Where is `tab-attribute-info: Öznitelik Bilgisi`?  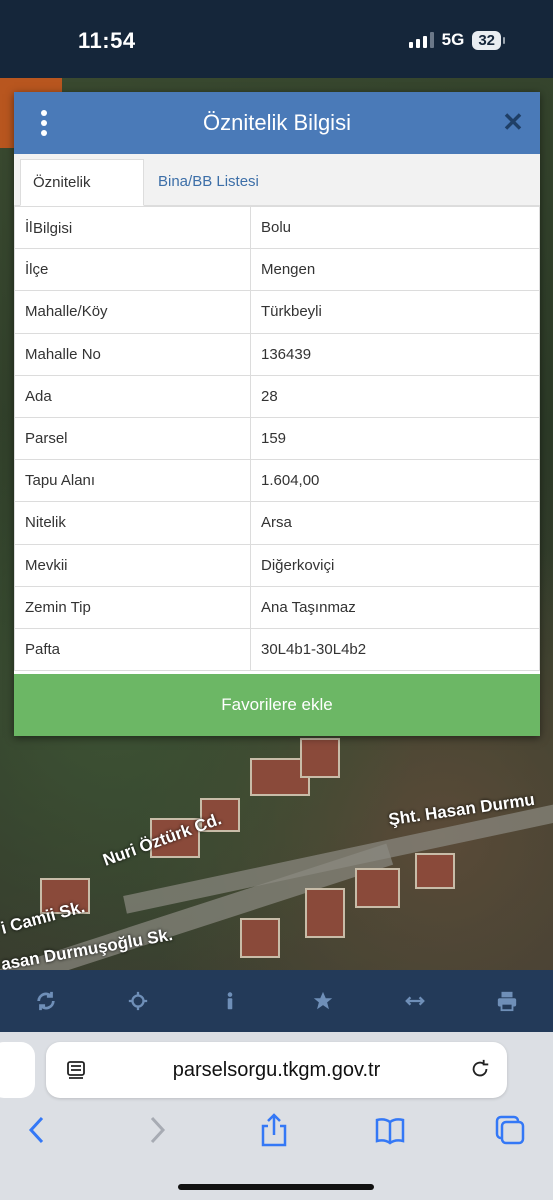 tab-attribute-info: Öznitelik Bilgisi is located at coordinates (82, 198).